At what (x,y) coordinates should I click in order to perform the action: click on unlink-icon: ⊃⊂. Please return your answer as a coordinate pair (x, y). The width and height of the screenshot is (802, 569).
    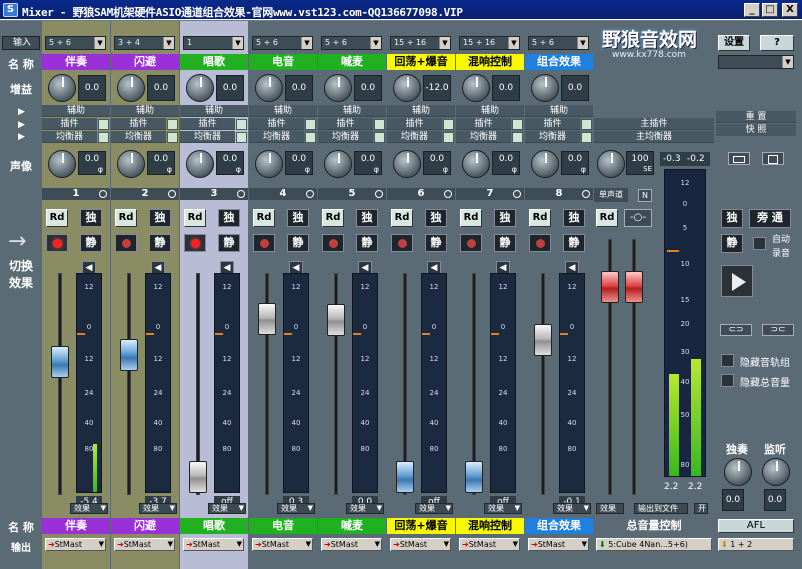
    Looking at the image, I should click on (778, 330).